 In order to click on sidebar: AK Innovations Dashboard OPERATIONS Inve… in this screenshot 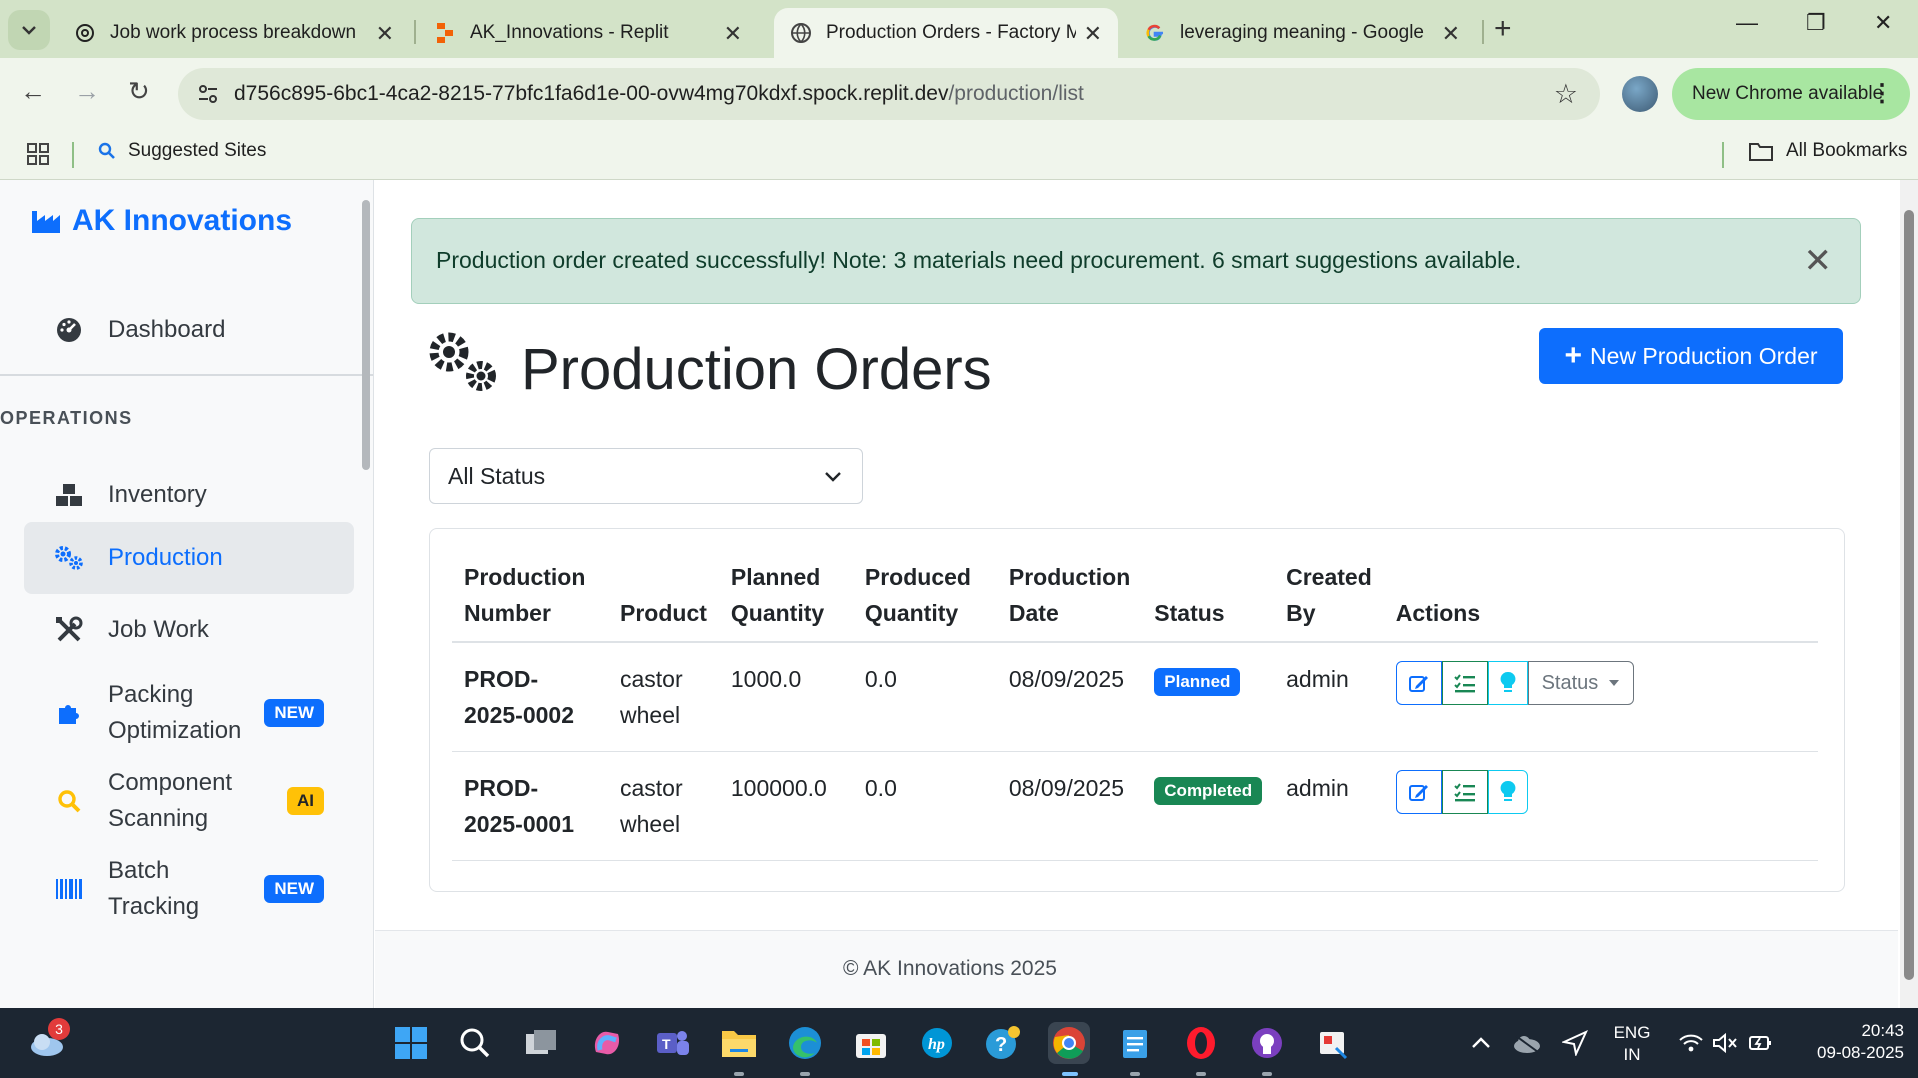, I will do `click(187, 594)`.